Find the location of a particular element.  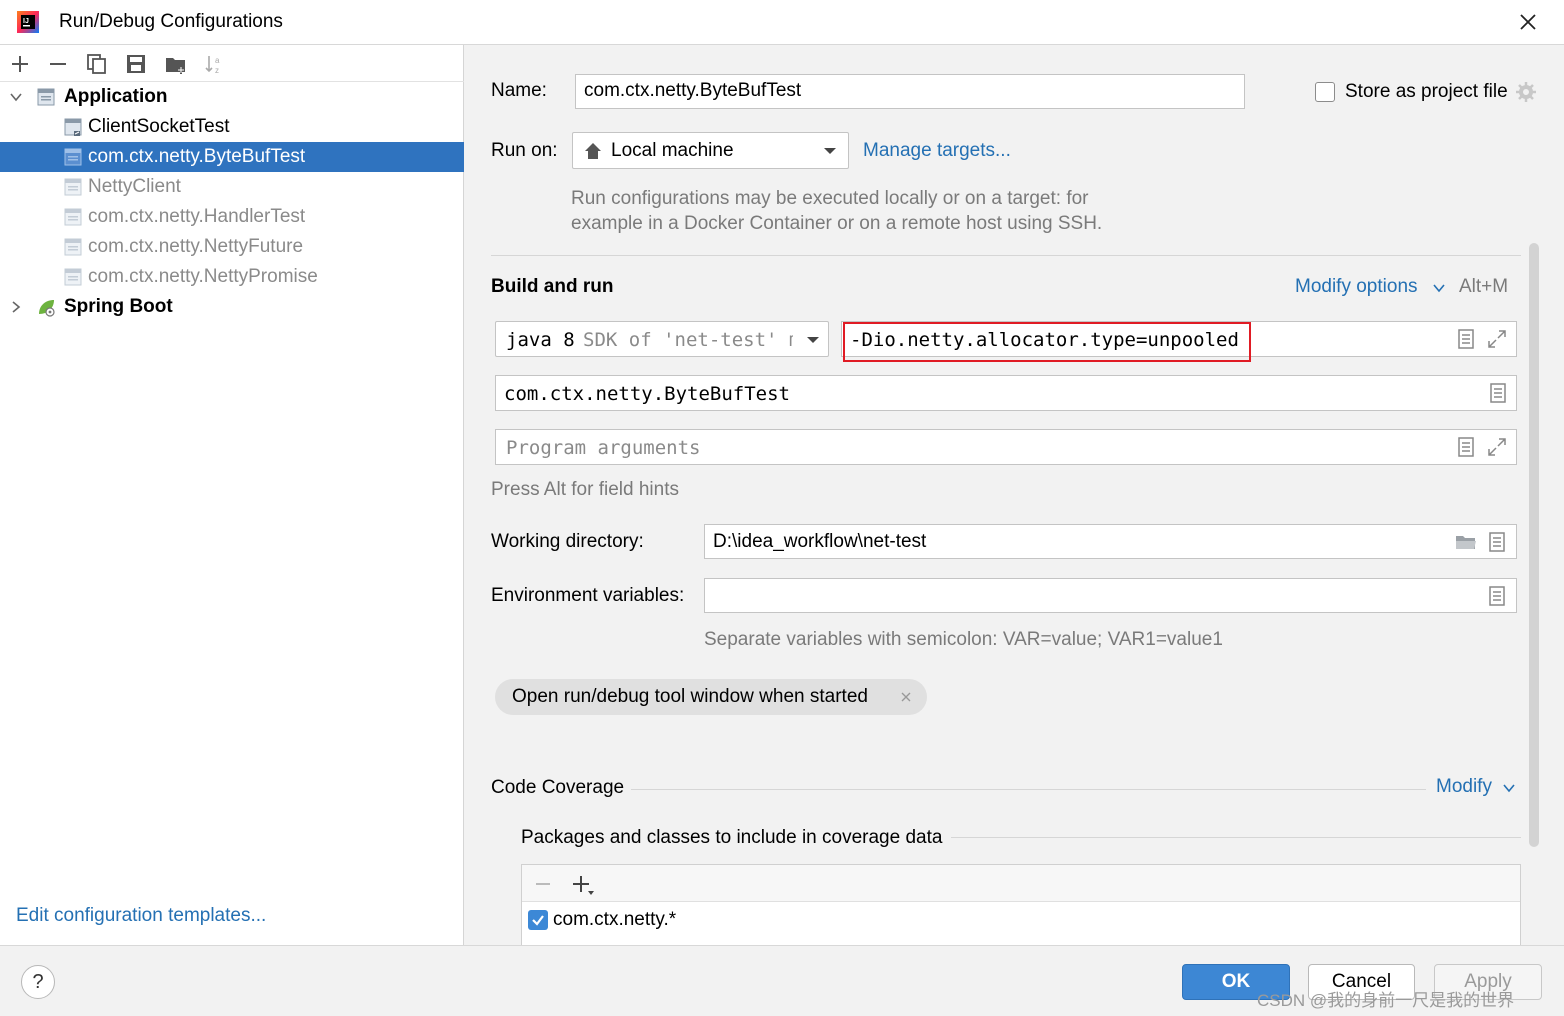

tree-item-netty-promise: com.ctx.netty.NettyPromise is located at coordinates (232, 277).